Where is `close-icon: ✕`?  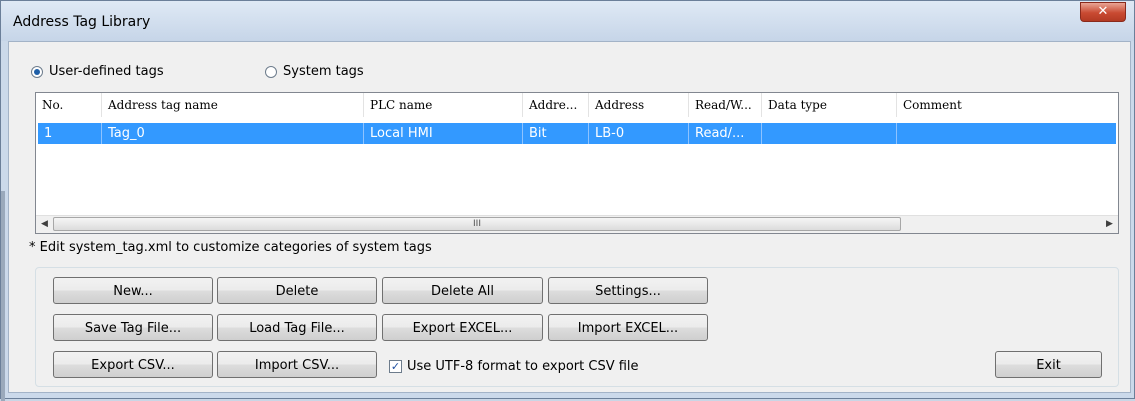
close-icon: ✕ is located at coordinates (1103, 11).